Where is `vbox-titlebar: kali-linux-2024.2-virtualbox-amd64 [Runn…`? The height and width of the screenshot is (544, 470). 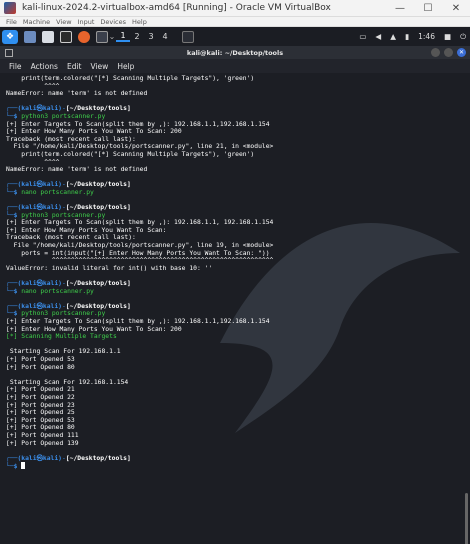 vbox-titlebar: kali-linux-2024.2-virtualbox-amd64 [Runn… is located at coordinates (235, 8).